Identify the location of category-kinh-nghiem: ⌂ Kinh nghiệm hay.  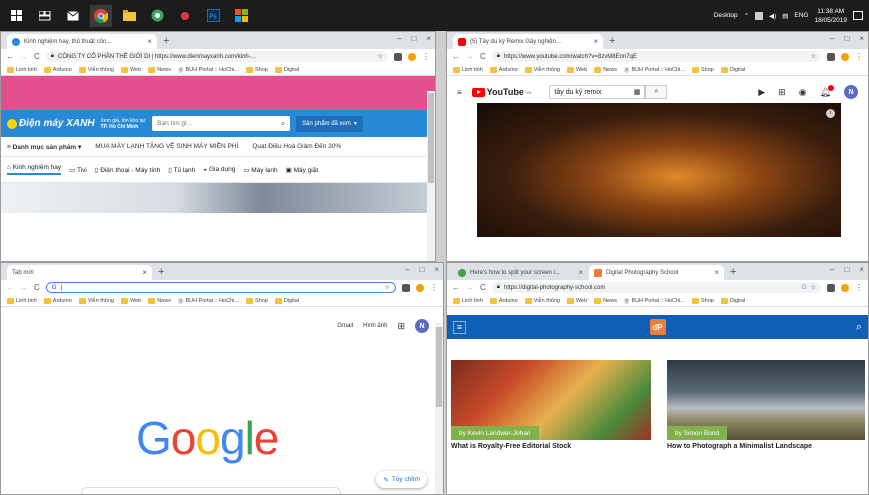
(34, 169).